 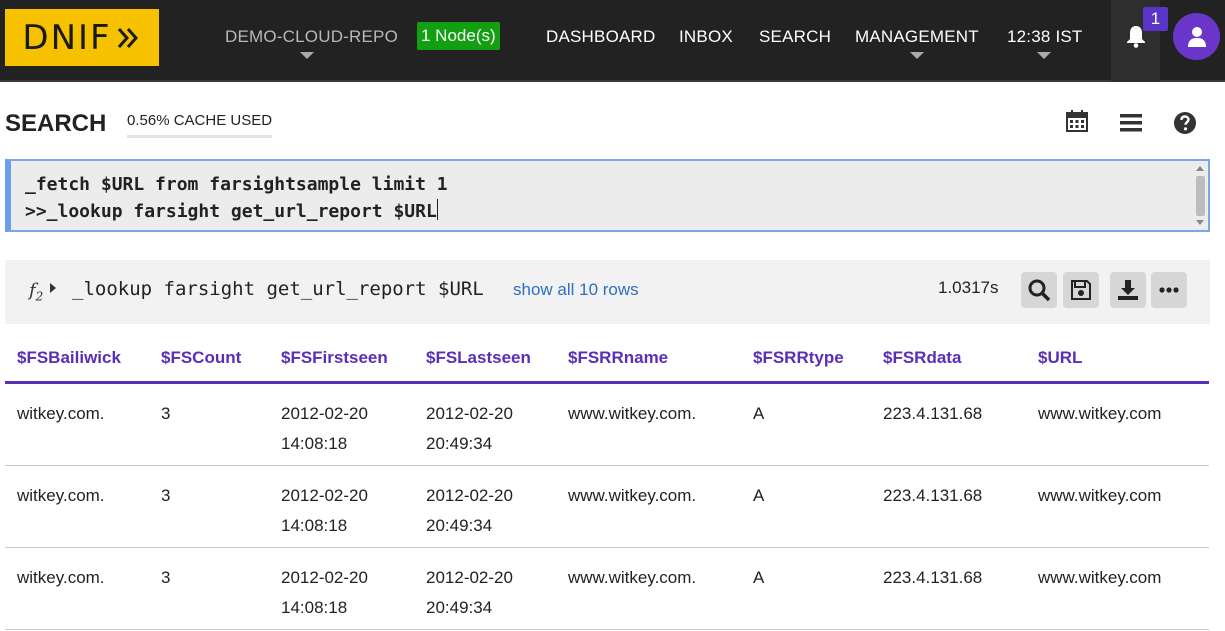 What do you see at coordinates (1131, 123) in the screenshot?
I see `menu-icon` at bounding box center [1131, 123].